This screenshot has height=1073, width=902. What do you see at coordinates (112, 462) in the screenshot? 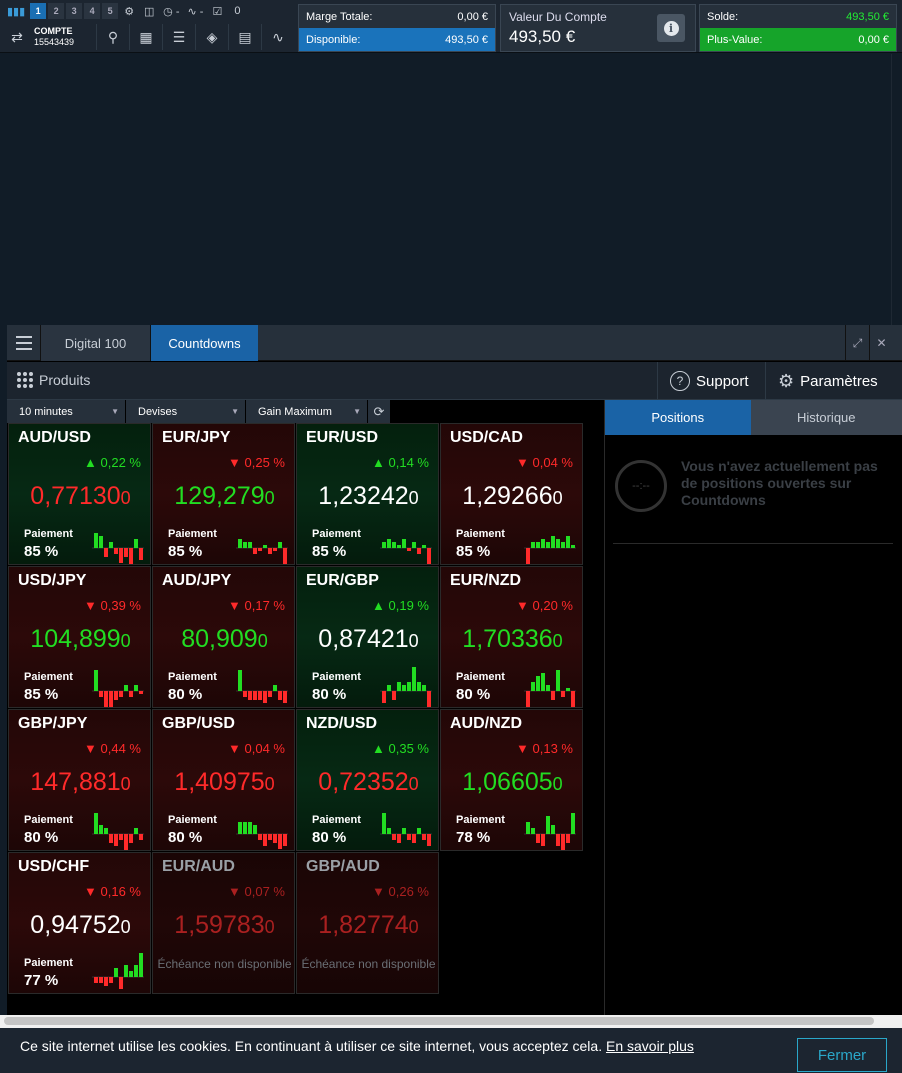
I see `change-percent: ▲ 0,22 %` at bounding box center [112, 462].